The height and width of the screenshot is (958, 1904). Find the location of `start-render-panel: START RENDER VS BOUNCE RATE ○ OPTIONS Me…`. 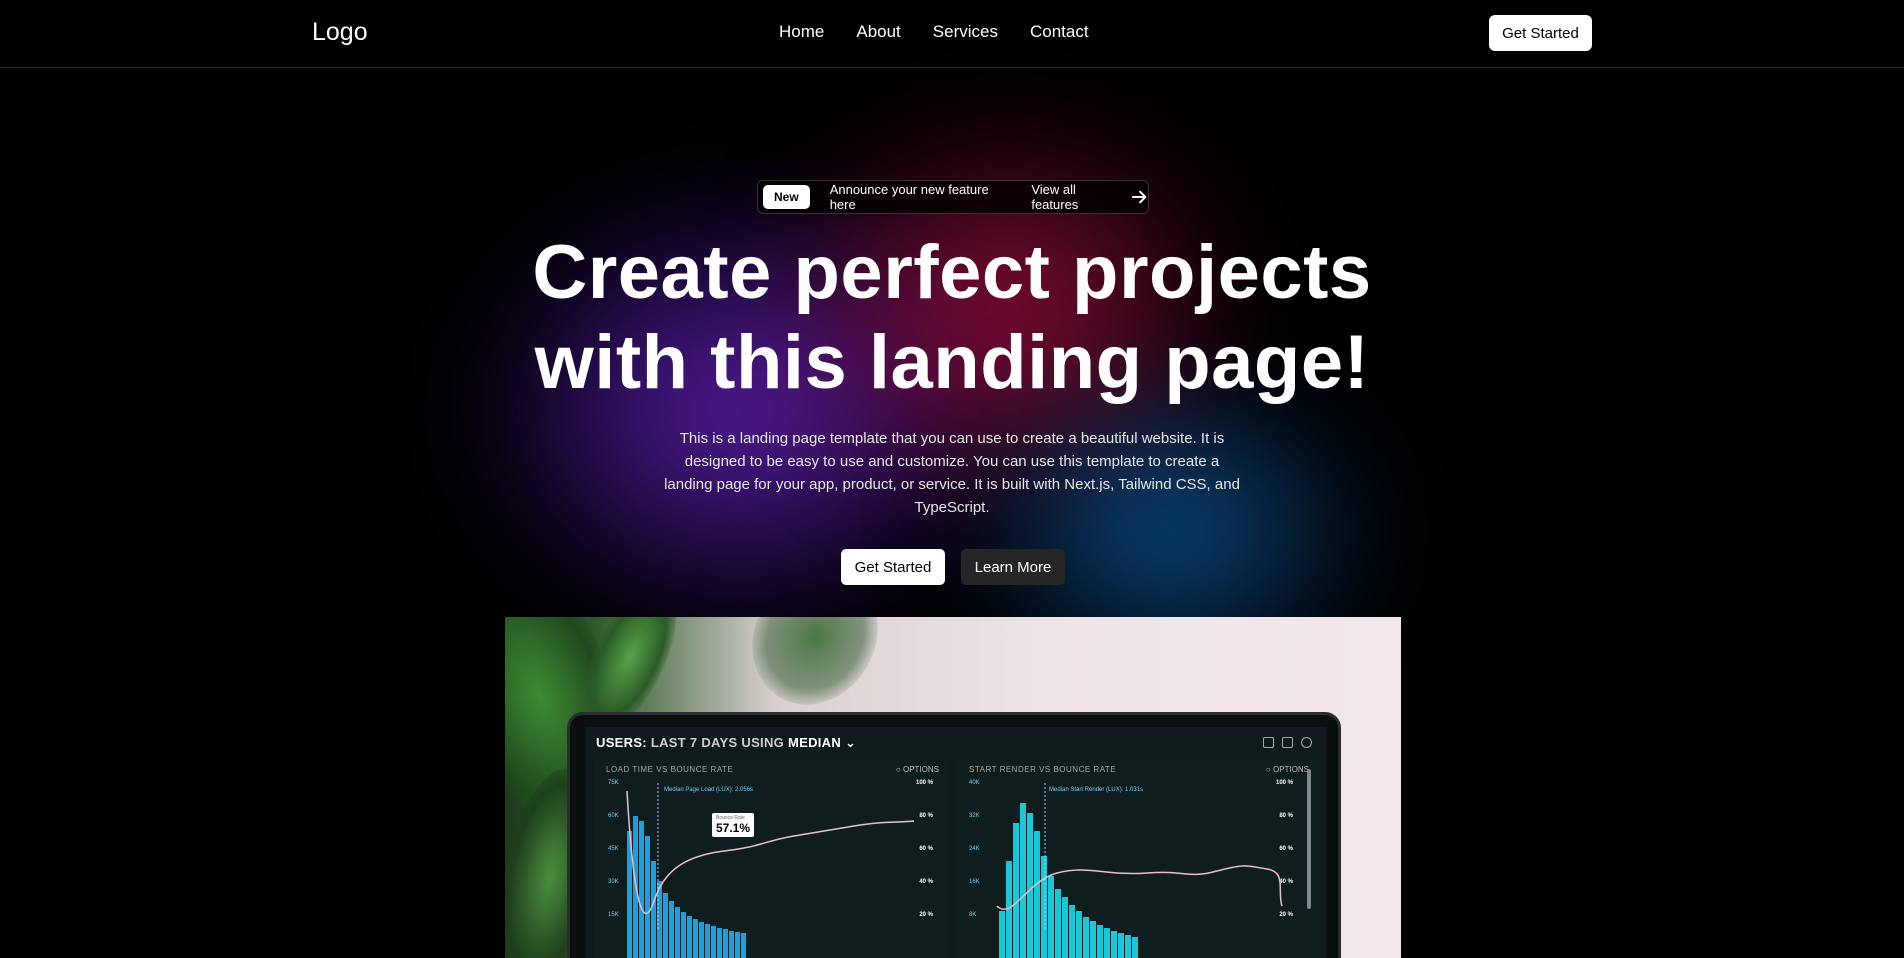

start-render-panel: START RENDER VS BOUNCE RATE ○ OPTIONS Me… is located at coordinates (1138, 859).